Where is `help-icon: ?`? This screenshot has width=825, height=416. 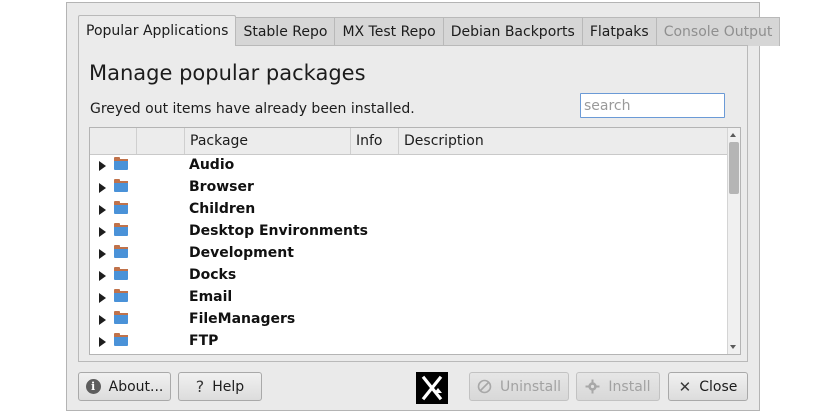 help-icon: ? is located at coordinates (200, 386).